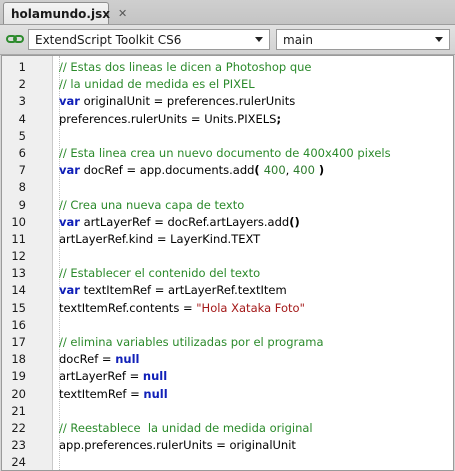 The image size is (455, 471). What do you see at coordinates (101, 393) in the screenshot?
I see `code-token-ident: textItemRef =` at bounding box center [101, 393].